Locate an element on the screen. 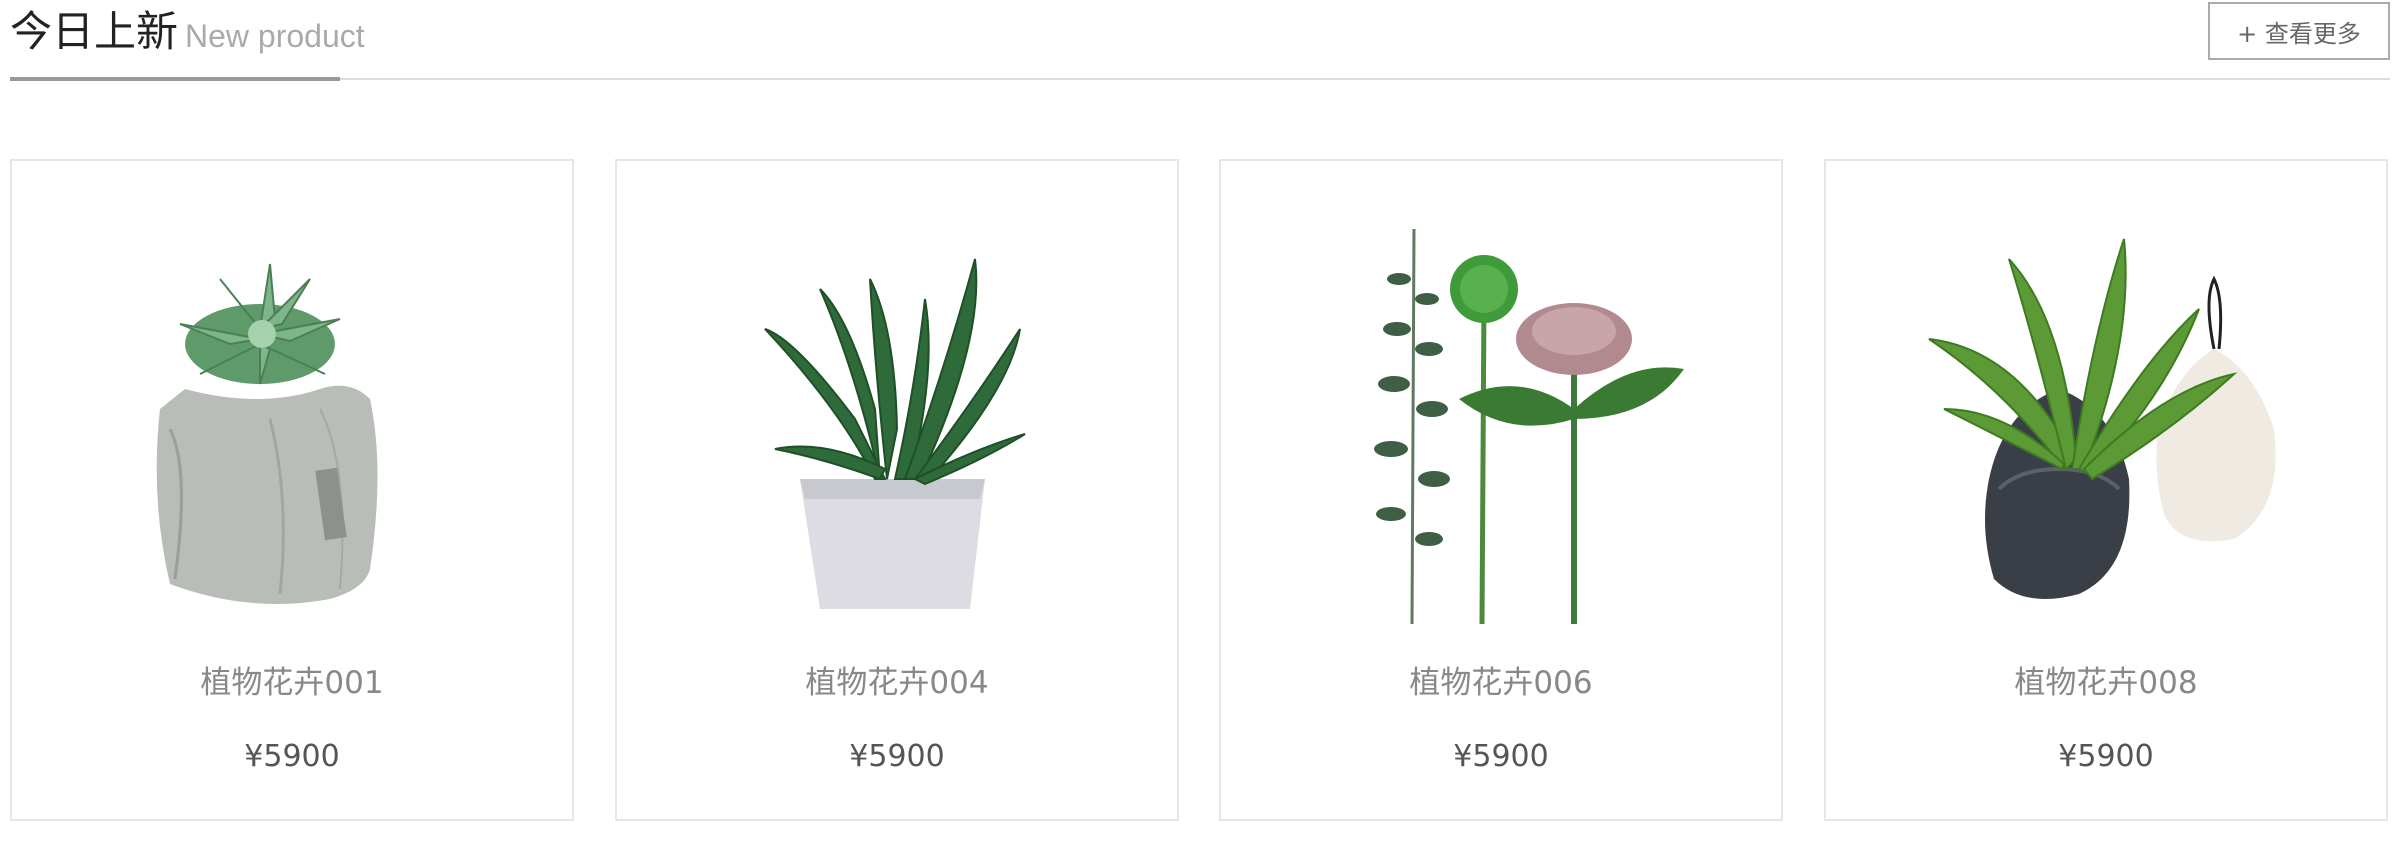  view-more-button: + 查看更多 is located at coordinates (2299, 31).